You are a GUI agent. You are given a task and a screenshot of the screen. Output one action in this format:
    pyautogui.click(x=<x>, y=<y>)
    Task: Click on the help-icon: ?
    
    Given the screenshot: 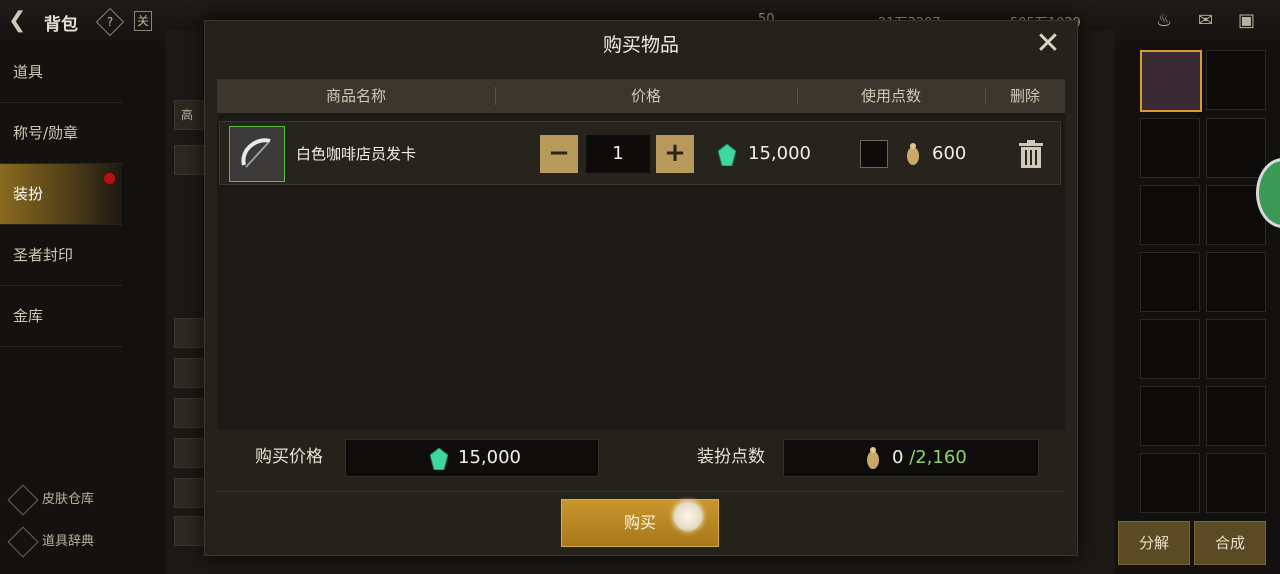 What is the action you would take?
    pyautogui.click(x=110, y=22)
    